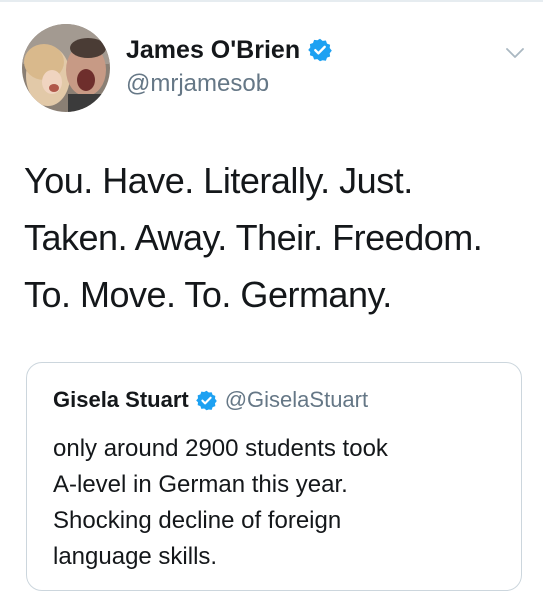  What do you see at coordinates (229, 84) in the screenshot?
I see `author-handle: @mrjamesob` at bounding box center [229, 84].